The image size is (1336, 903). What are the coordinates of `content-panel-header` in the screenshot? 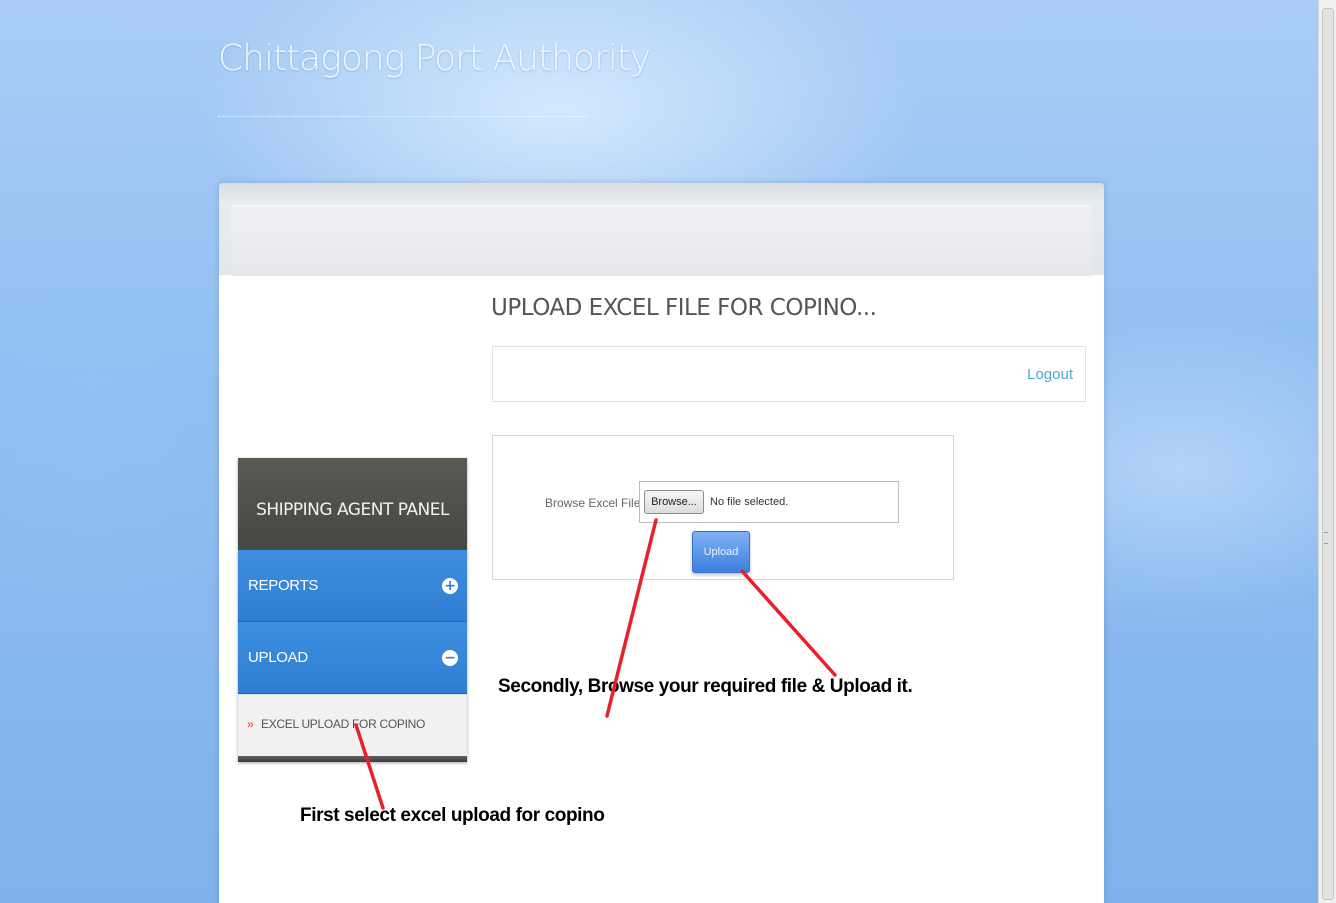 It's located at (661, 229).